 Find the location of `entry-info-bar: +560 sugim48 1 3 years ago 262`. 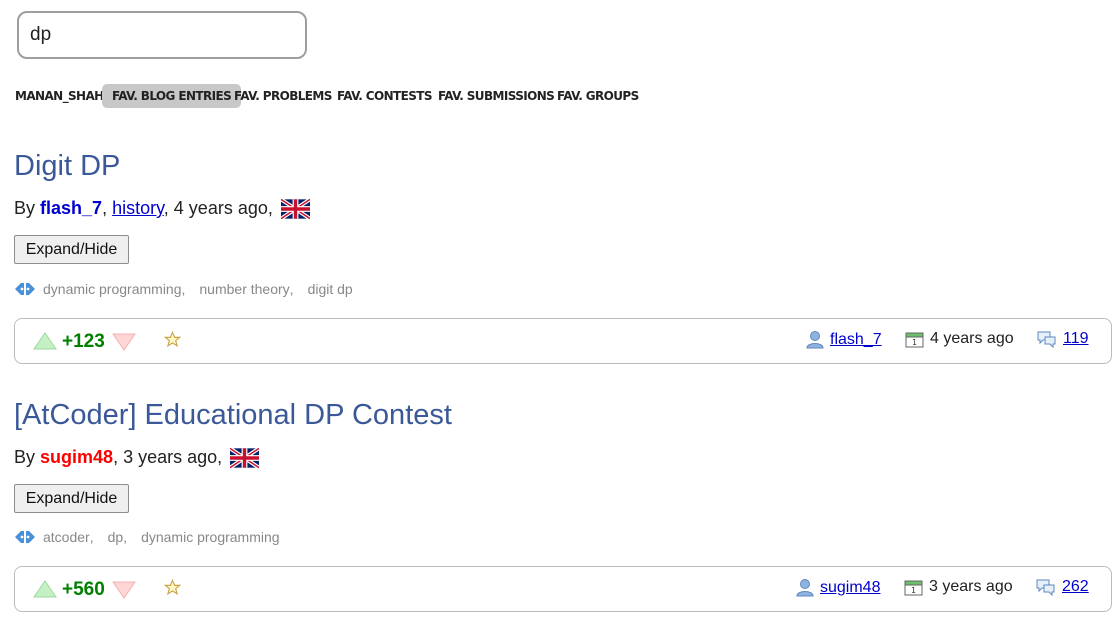

entry-info-bar: +560 sugim48 1 3 years ago 262 is located at coordinates (563, 589).